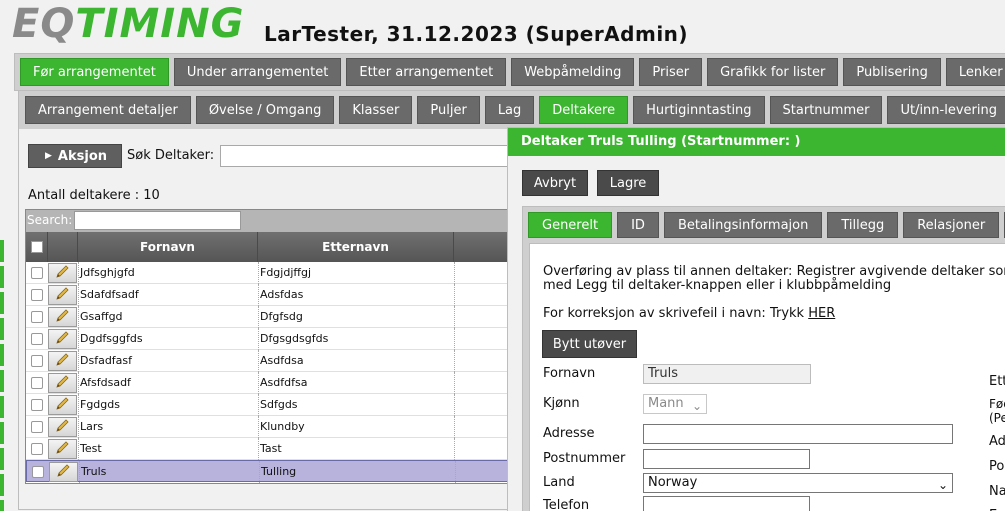 This screenshot has width=1005, height=511. Describe the element at coordinates (37, 247) in the screenshot. I see `select-all-checkbox` at that location.